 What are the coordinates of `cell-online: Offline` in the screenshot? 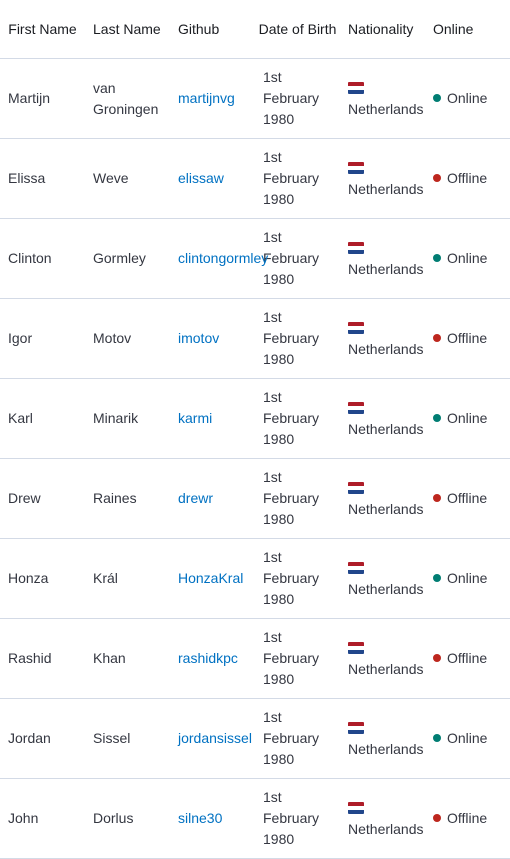 It's located at (467, 339).